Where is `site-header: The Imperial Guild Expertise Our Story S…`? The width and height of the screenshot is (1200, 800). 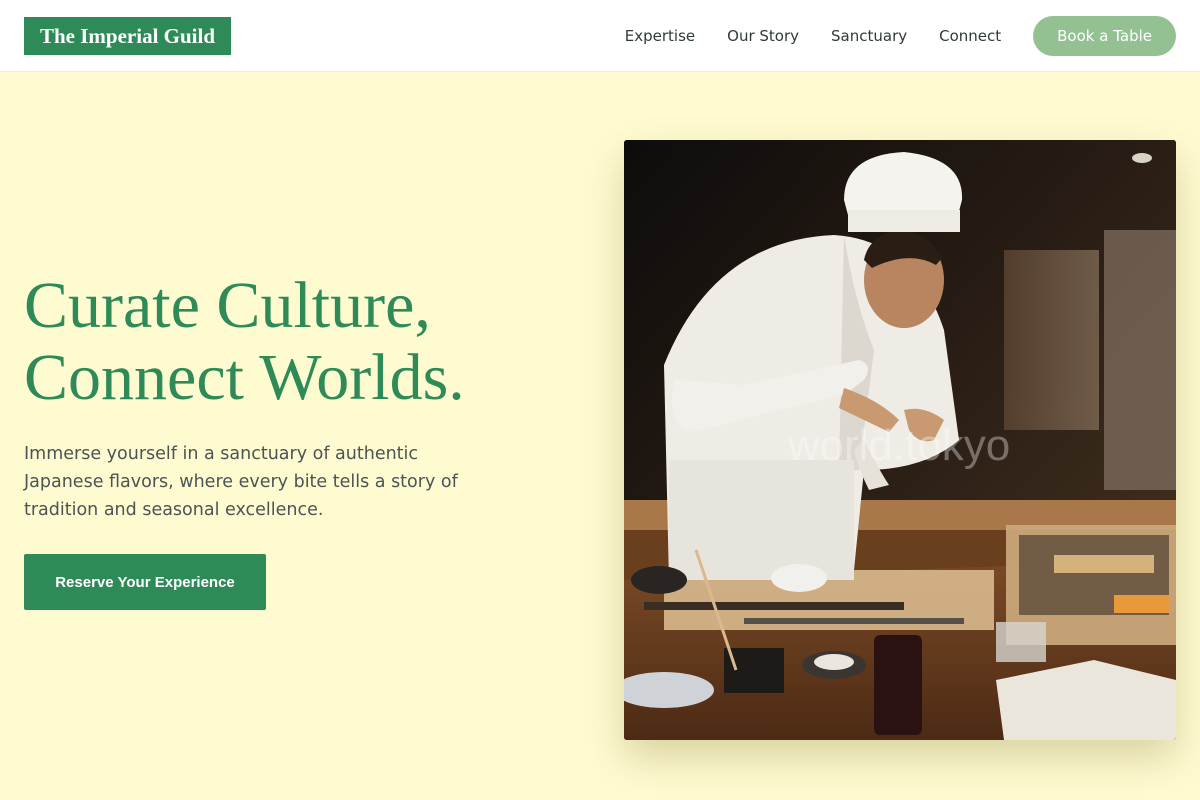 site-header: The Imperial Guild Expertise Our Story S… is located at coordinates (600, 36).